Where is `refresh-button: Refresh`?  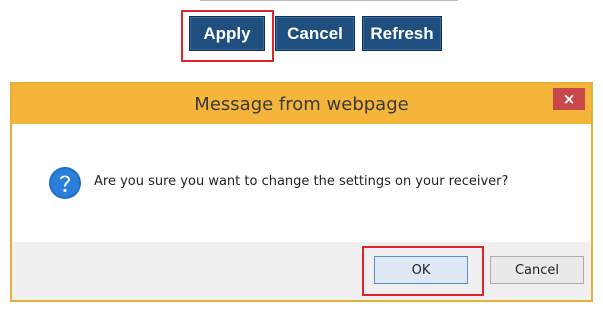
refresh-button: Refresh is located at coordinates (402, 33).